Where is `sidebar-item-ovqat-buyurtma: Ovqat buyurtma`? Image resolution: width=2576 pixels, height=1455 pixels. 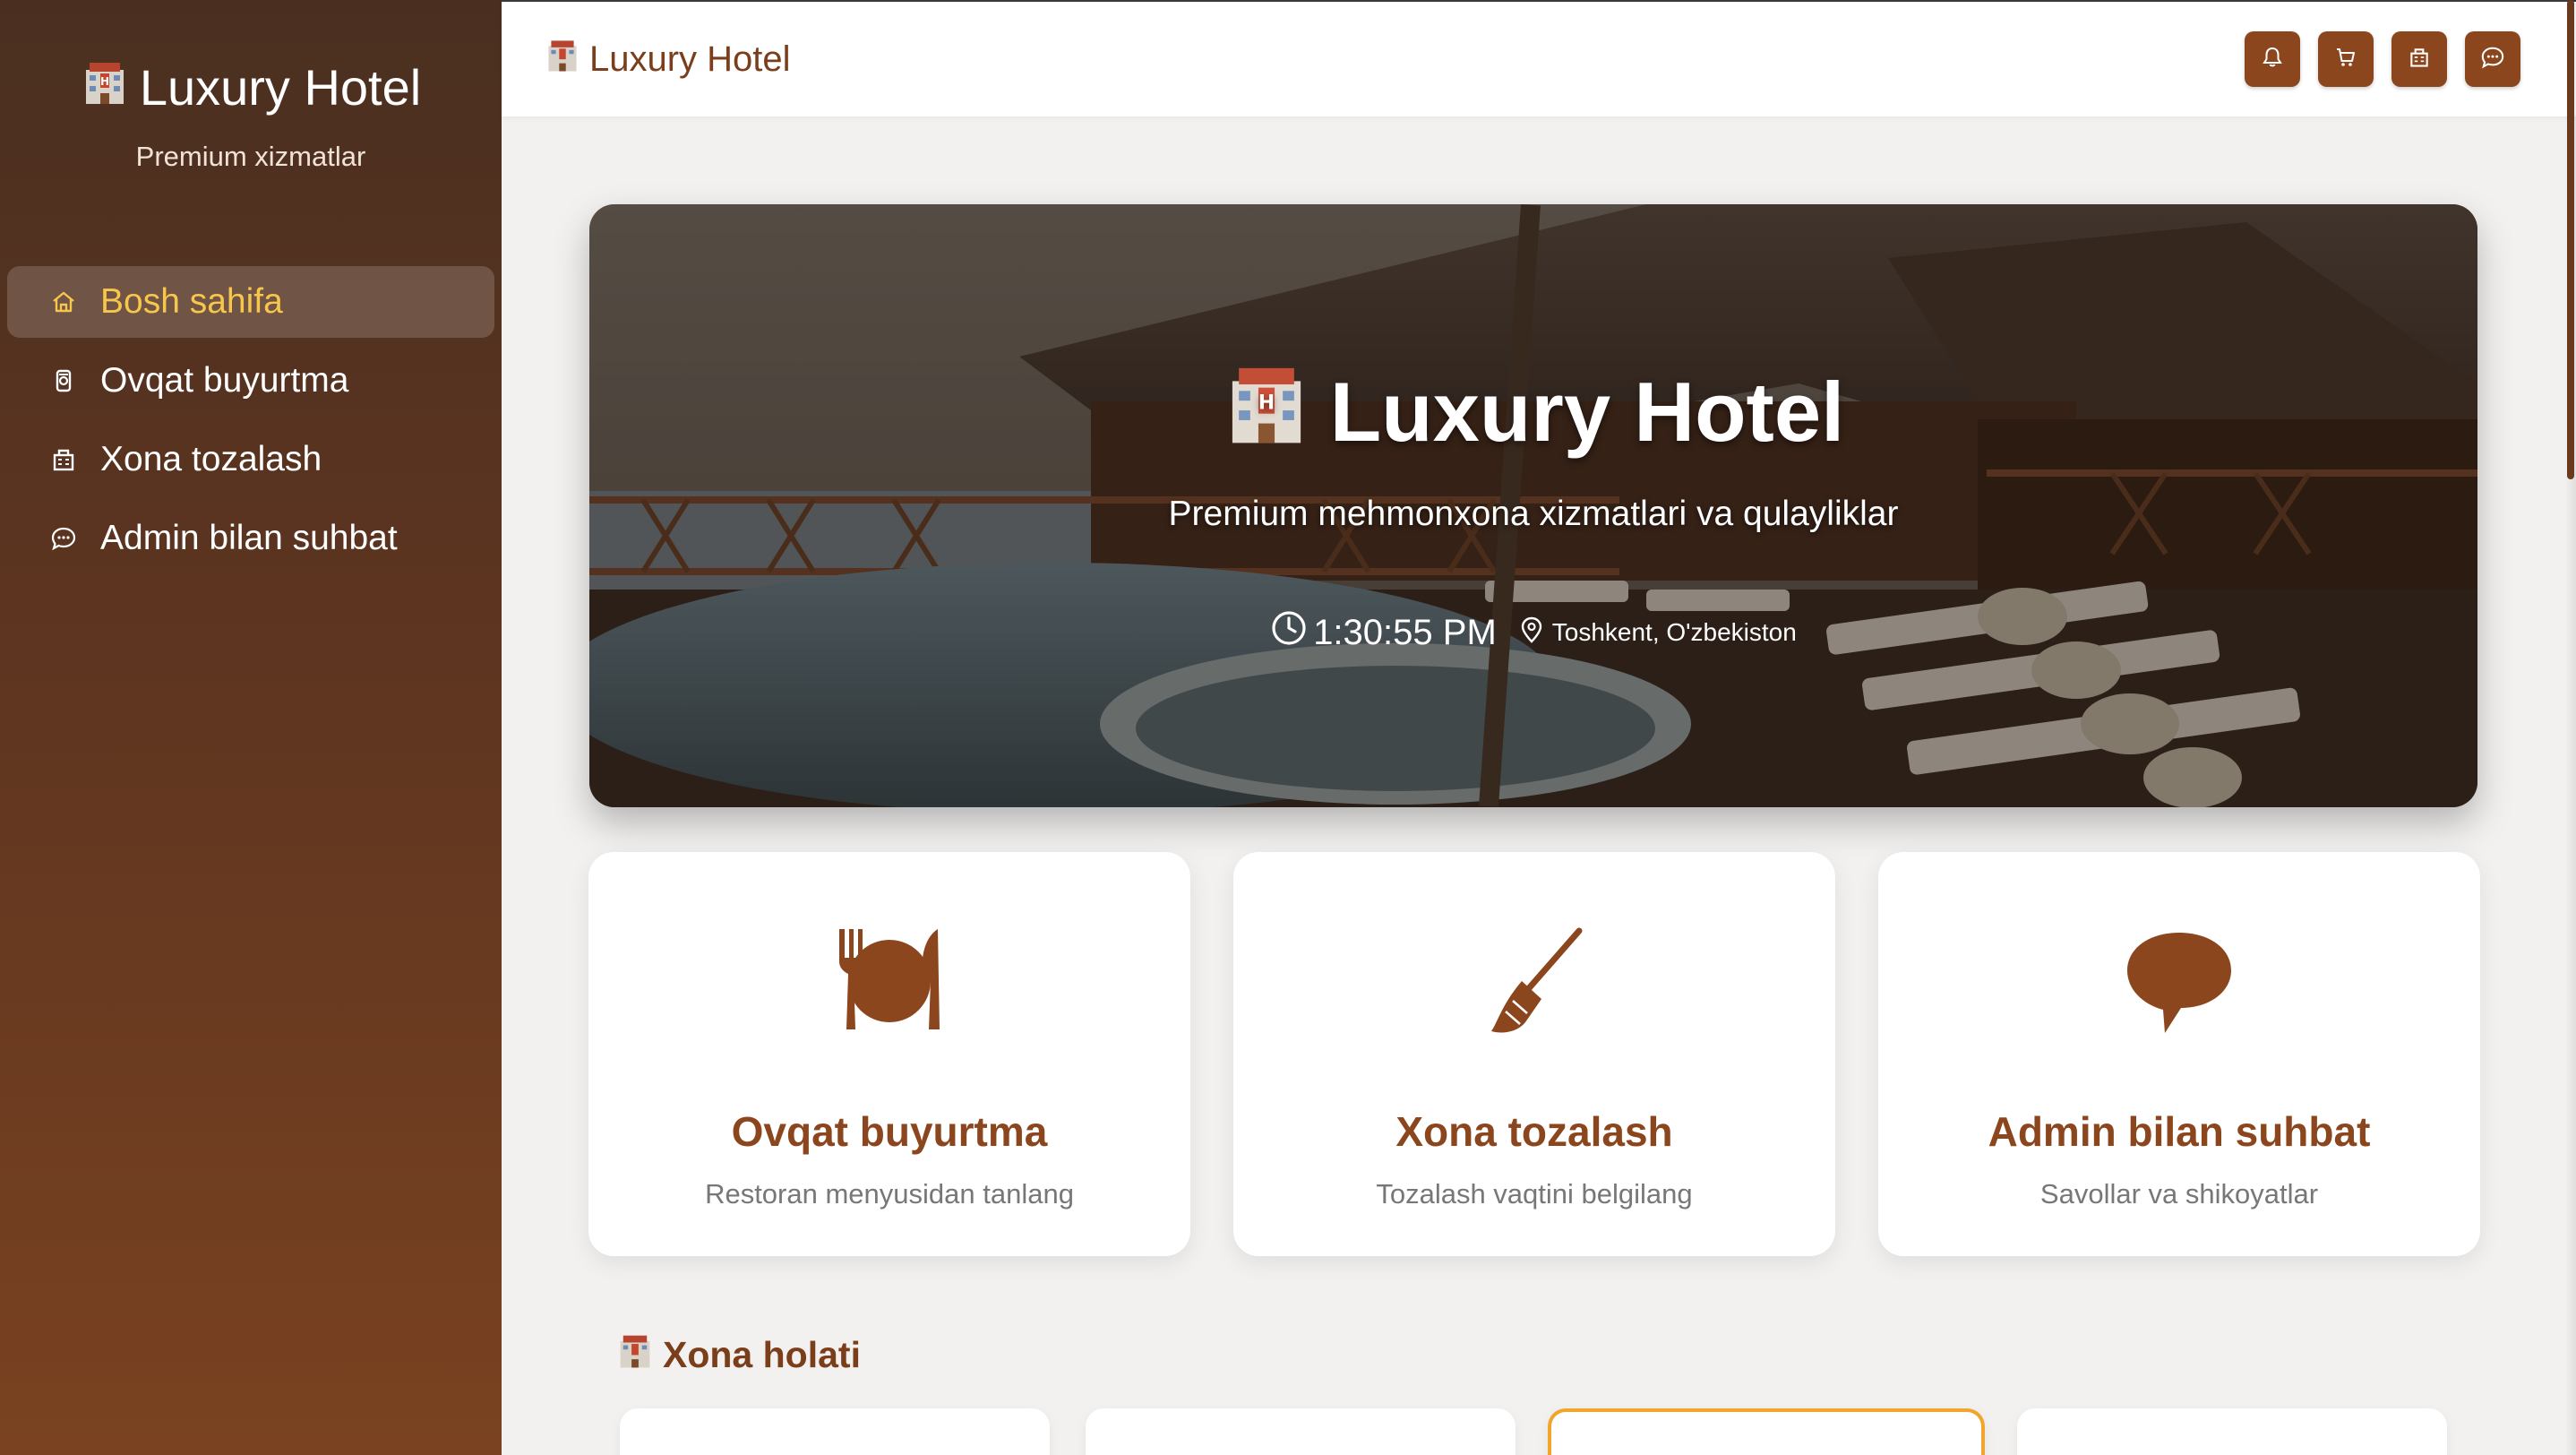 sidebar-item-ovqat-buyurtma: Ovqat buyurtma is located at coordinates (250, 381).